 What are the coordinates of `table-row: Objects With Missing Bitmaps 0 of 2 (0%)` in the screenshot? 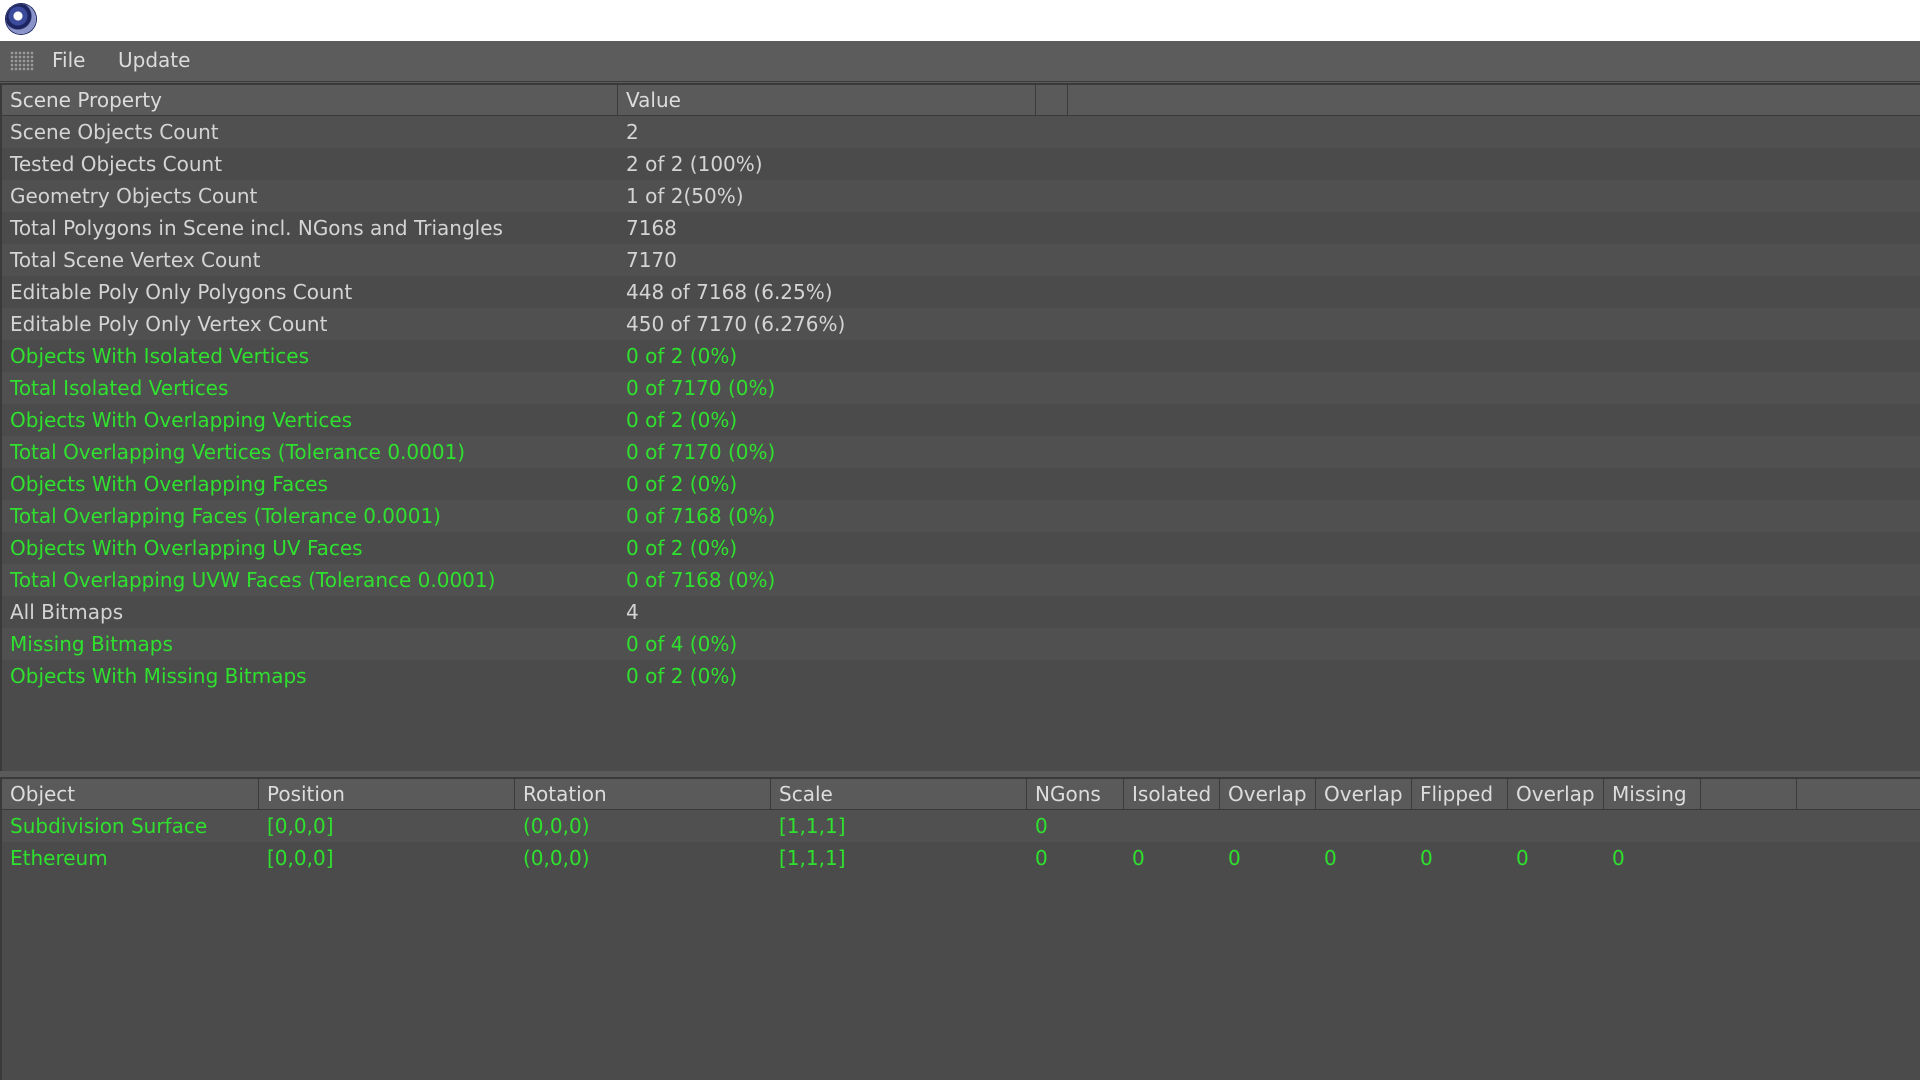 It's located at (961, 676).